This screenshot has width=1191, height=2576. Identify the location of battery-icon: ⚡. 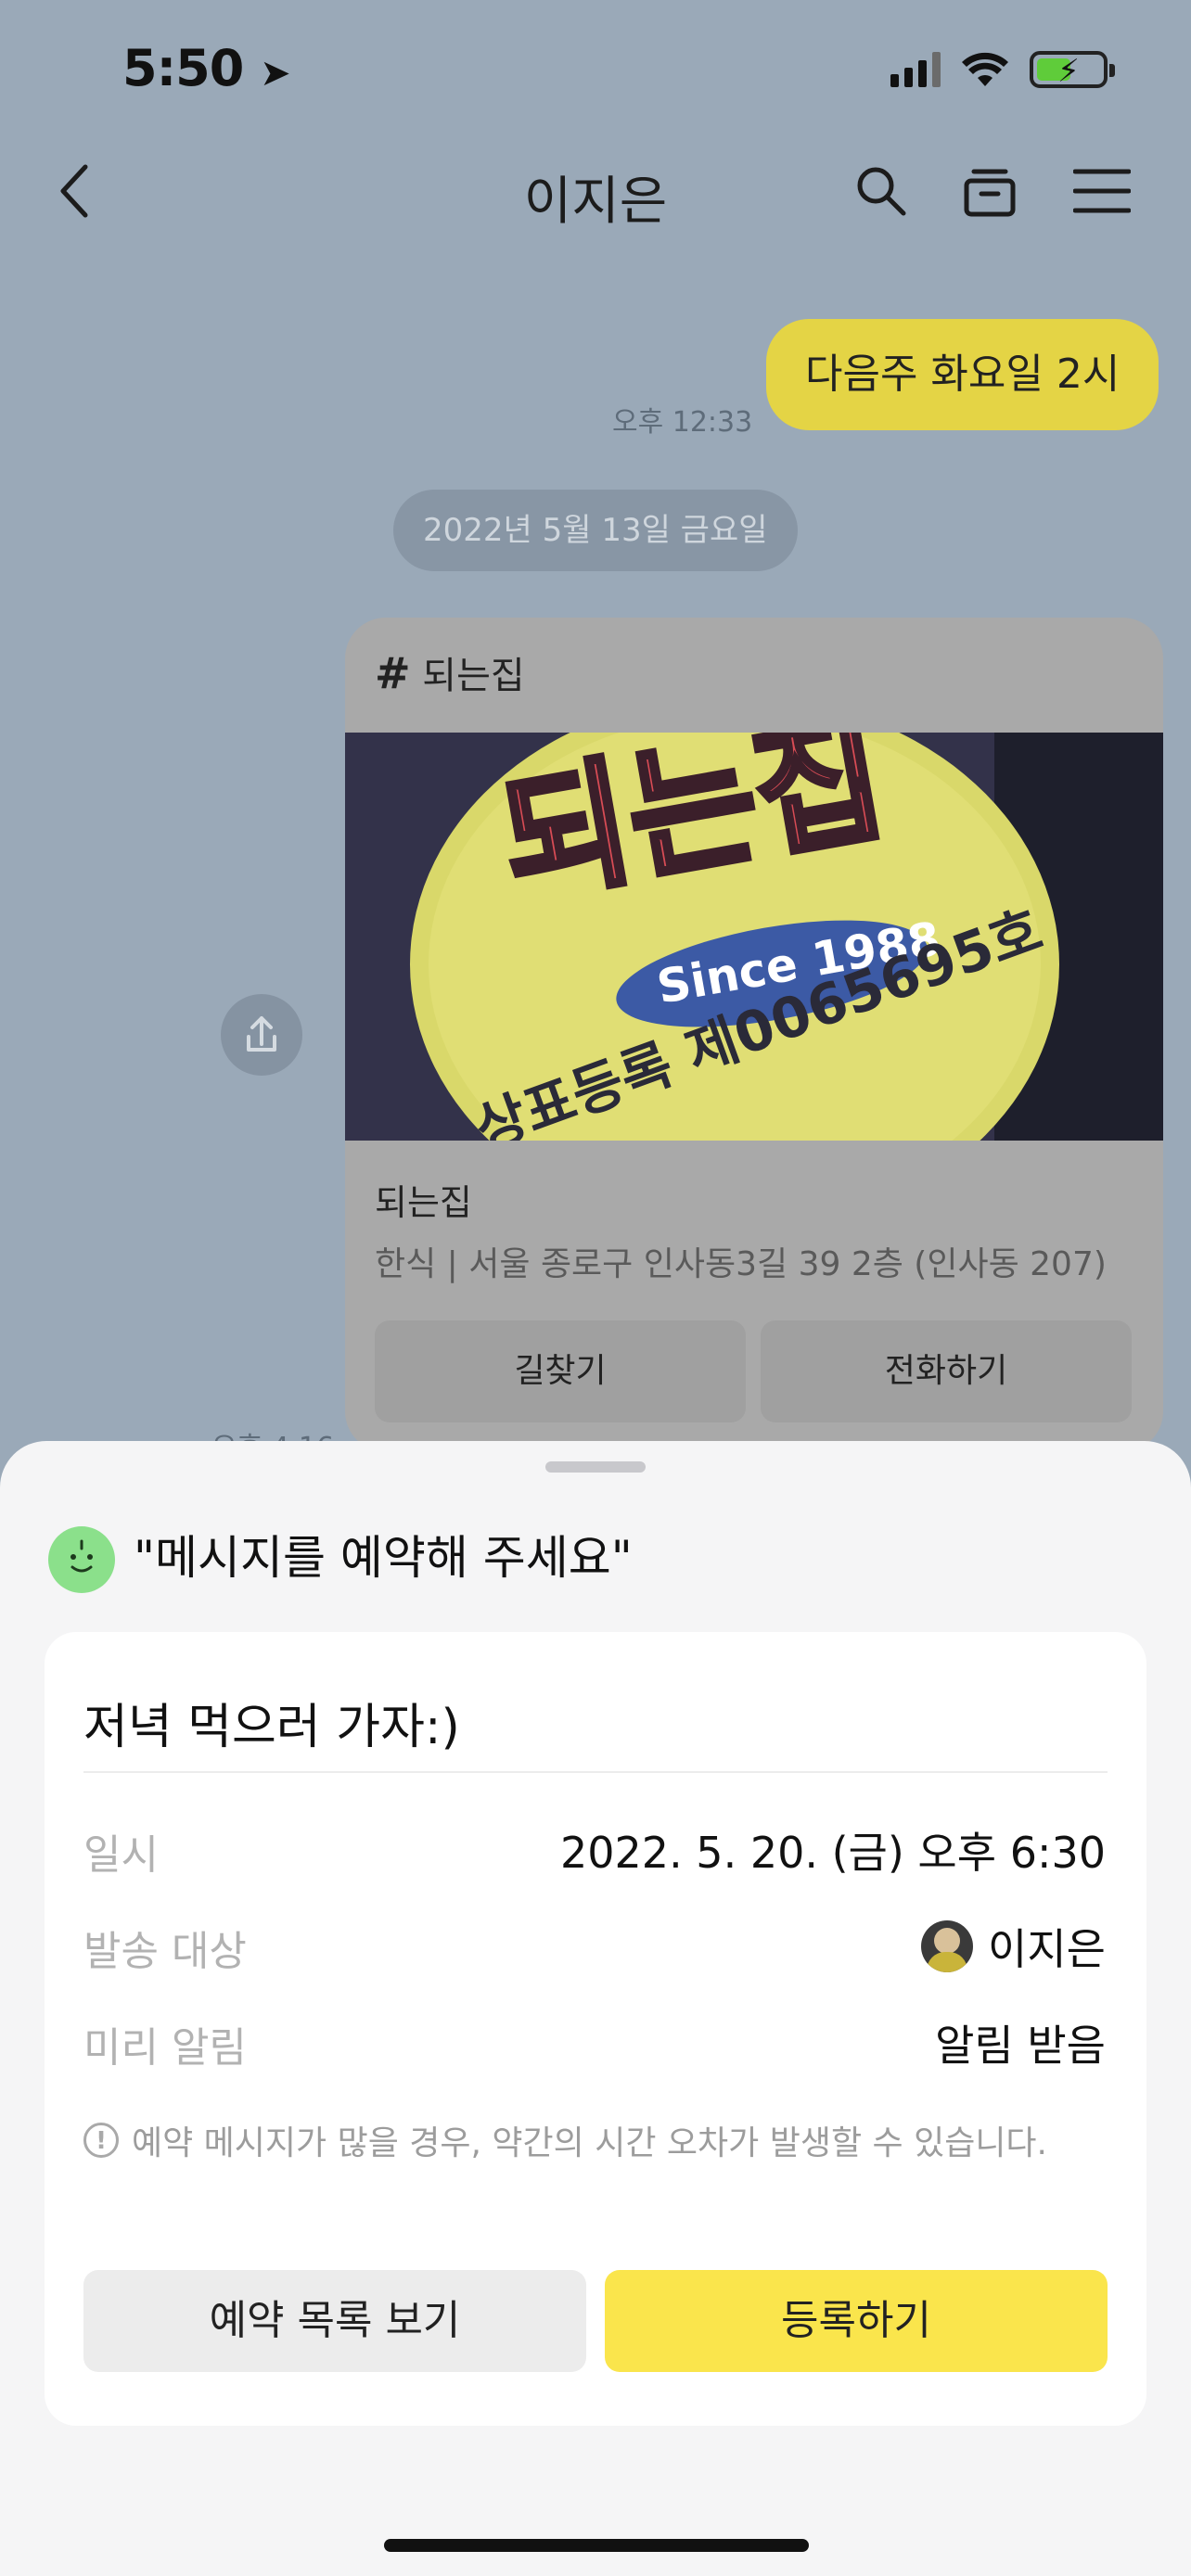
(1073, 71).